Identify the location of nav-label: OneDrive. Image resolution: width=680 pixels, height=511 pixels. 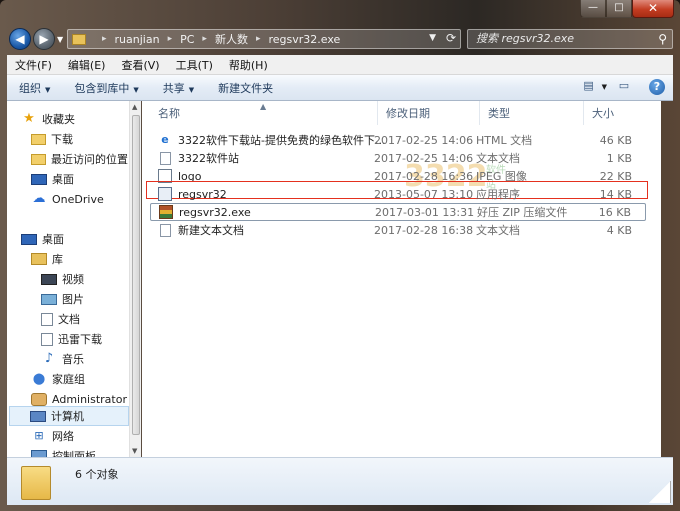
(78, 199).